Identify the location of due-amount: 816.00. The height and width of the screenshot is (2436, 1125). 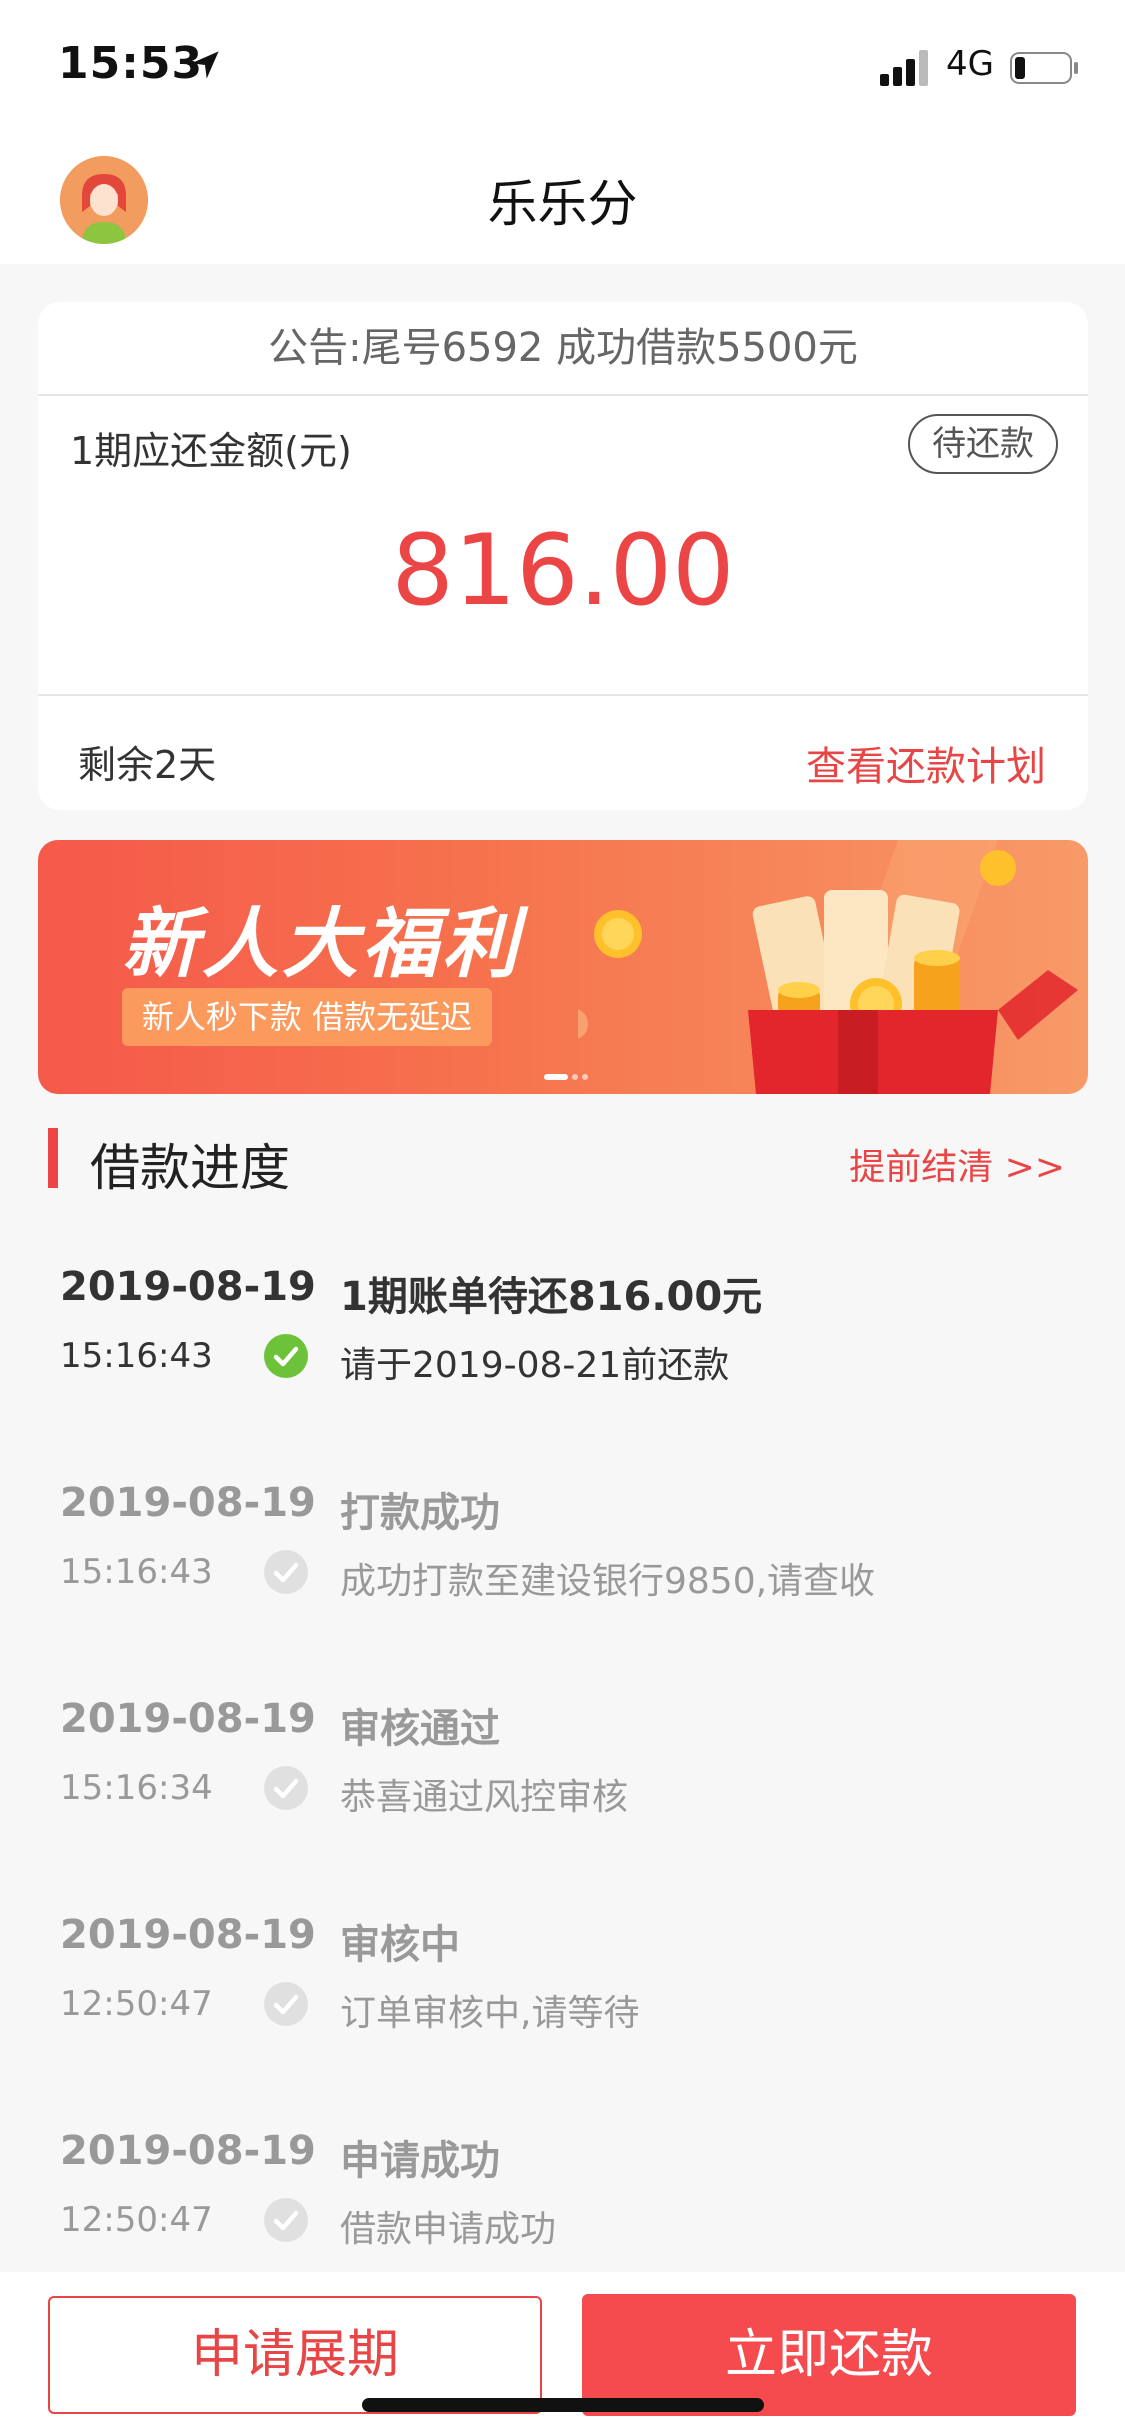
(563, 571).